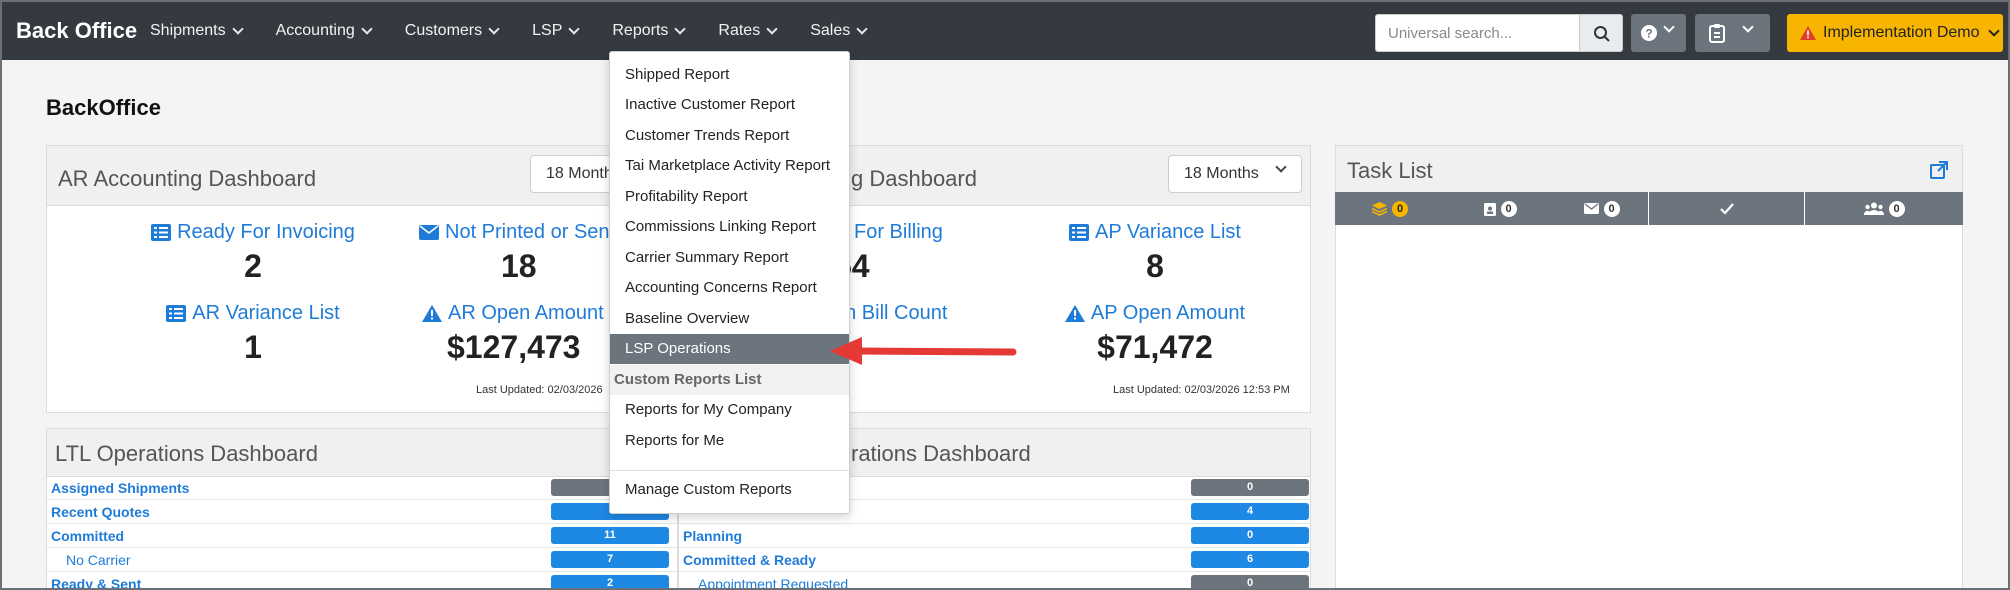 Image resolution: width=2010 pixels, height=590 pixels. I want to click on count-badge: 6, so click(1250, 559).